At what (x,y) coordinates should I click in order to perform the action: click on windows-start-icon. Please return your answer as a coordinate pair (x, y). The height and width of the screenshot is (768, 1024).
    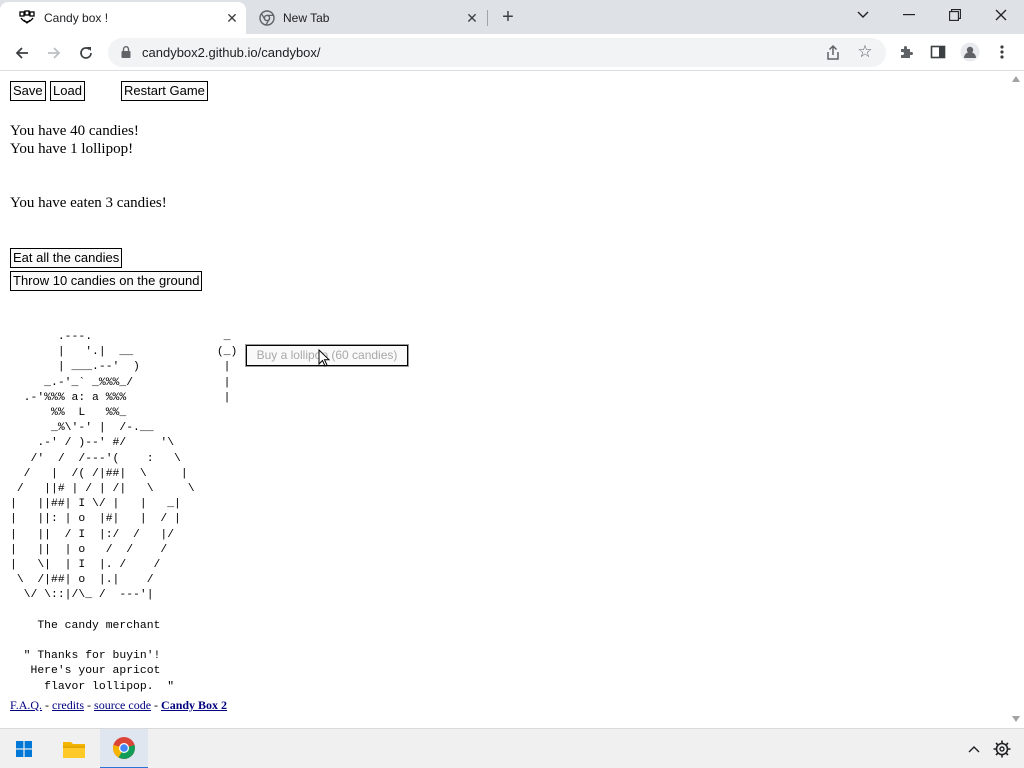
    Looking at the image, I should click on (24, 748).